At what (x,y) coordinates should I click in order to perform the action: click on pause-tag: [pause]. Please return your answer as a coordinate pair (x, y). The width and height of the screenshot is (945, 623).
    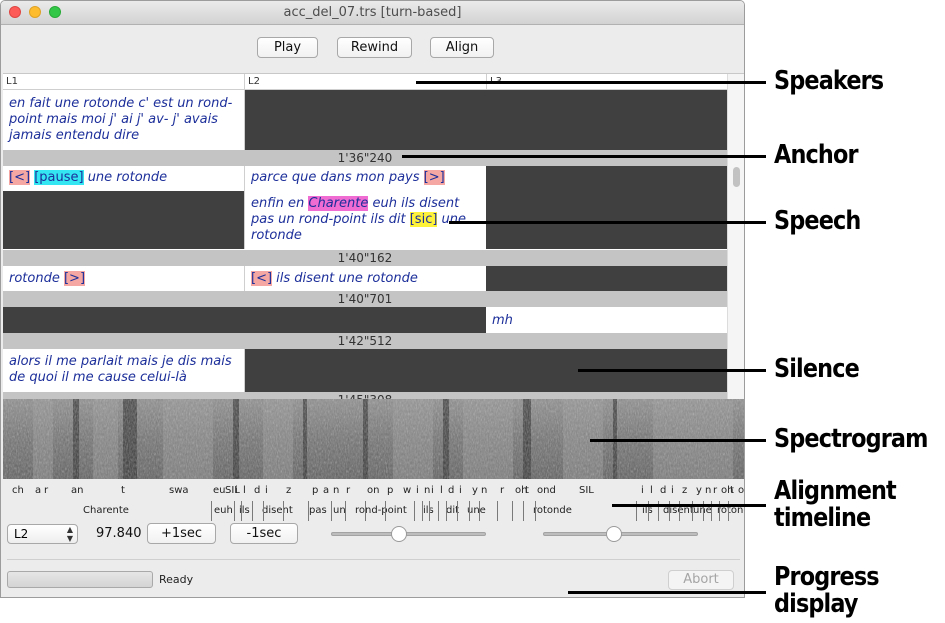
    Looking at the image, I should click on (59, 177).